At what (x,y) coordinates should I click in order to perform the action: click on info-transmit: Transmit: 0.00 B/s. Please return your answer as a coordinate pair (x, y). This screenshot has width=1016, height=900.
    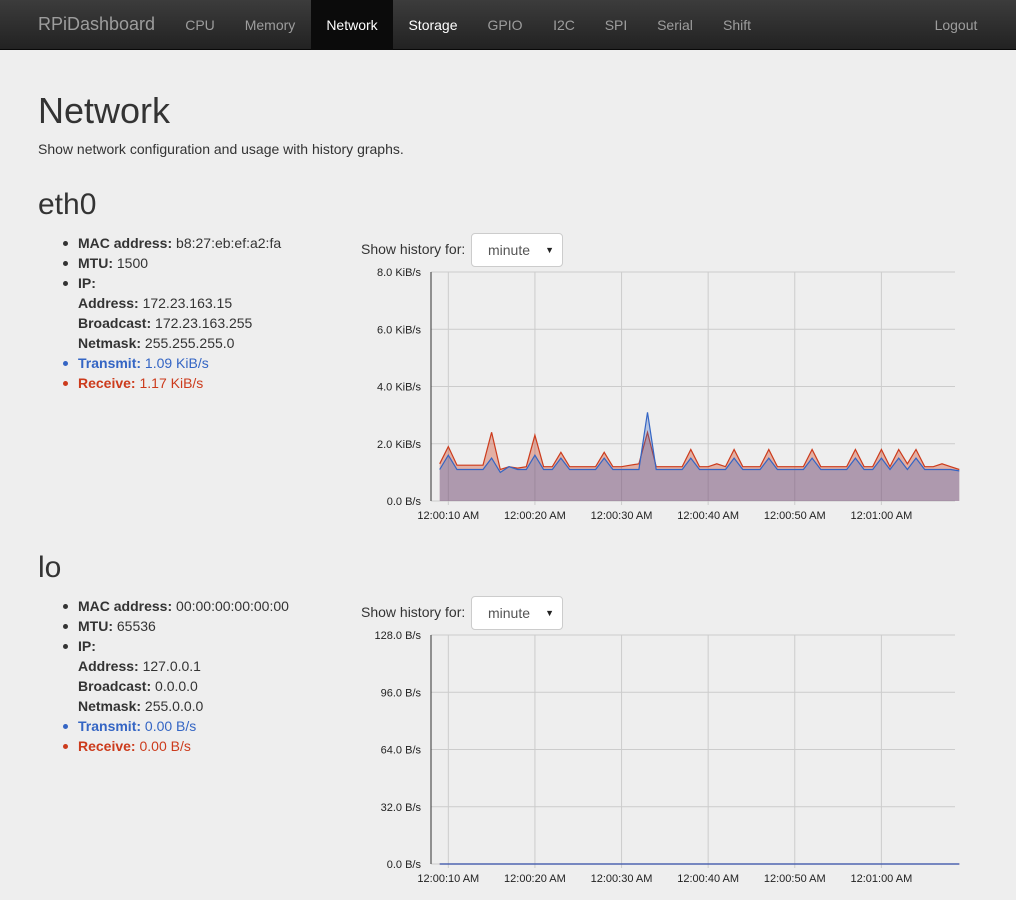
    Looking at the image, I should click on (174, 726).